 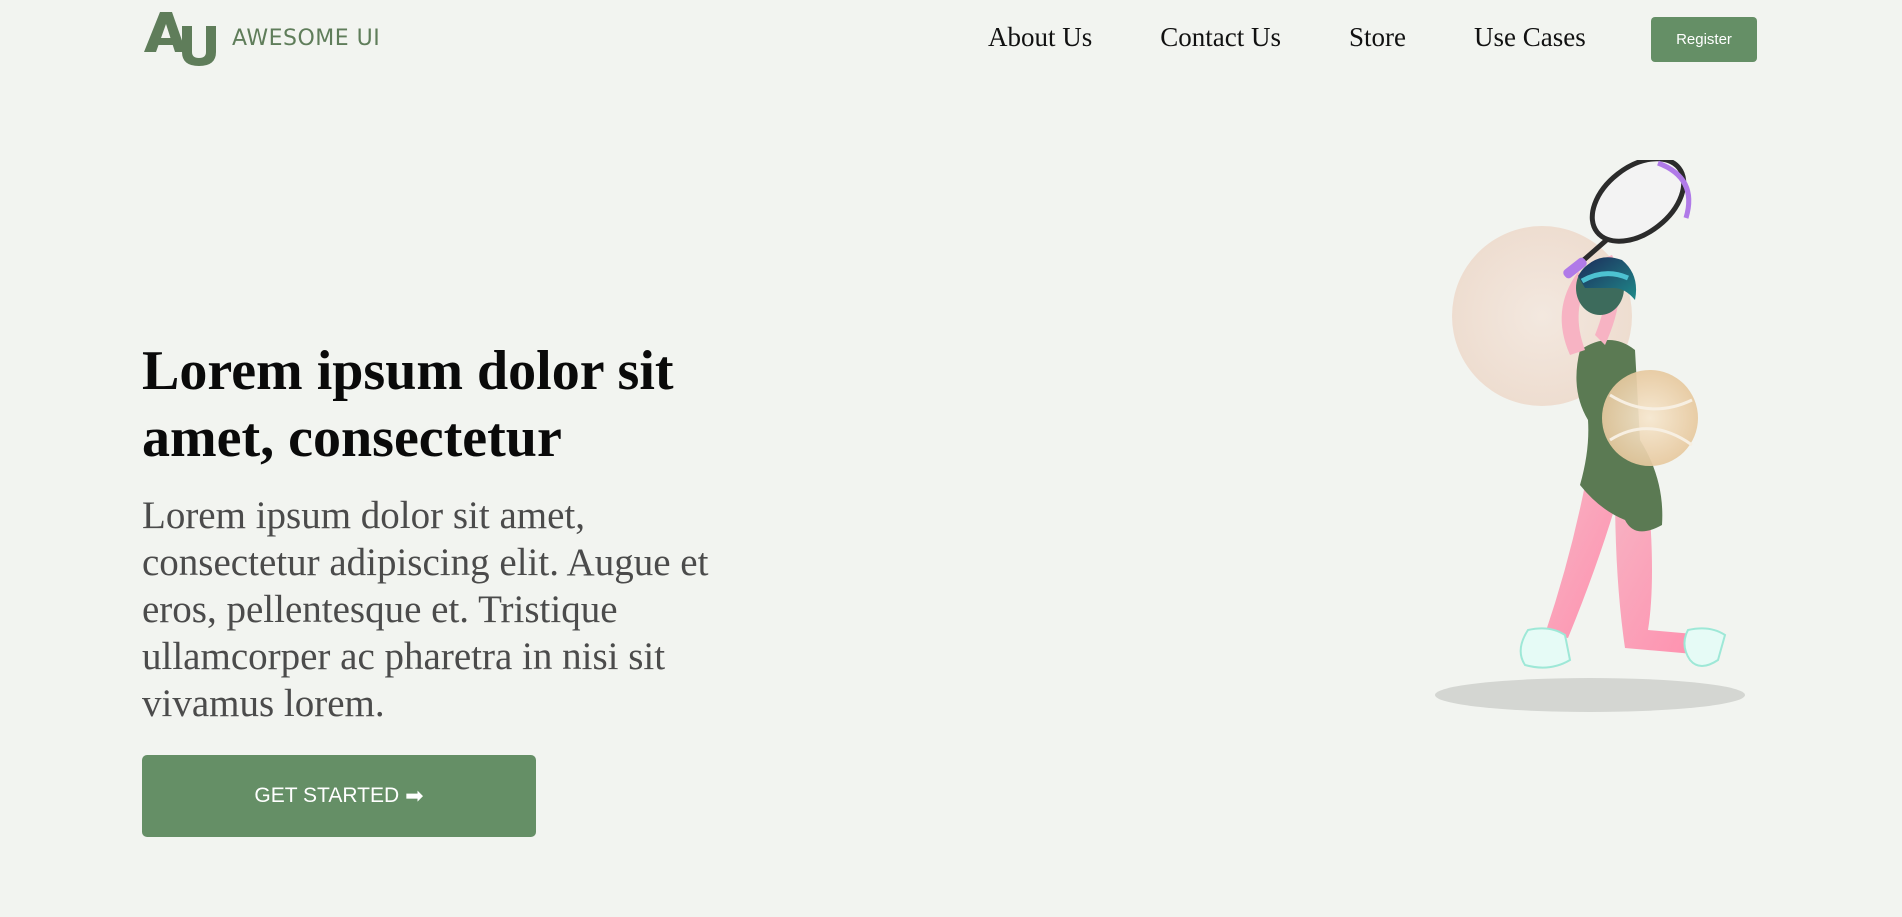 What do you see at coordinates (327, 795) in the screenshot?
I see `get-started-label: GET STARTED` at bounding box center [327, 795].